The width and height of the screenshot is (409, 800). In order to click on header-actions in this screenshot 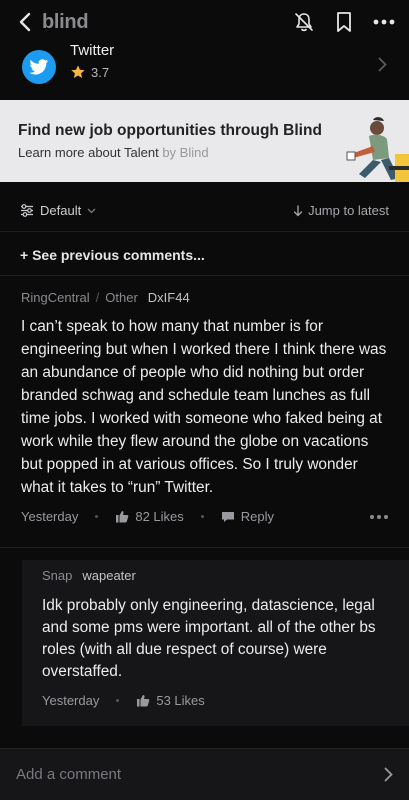, I will do `click(344, 22)`.